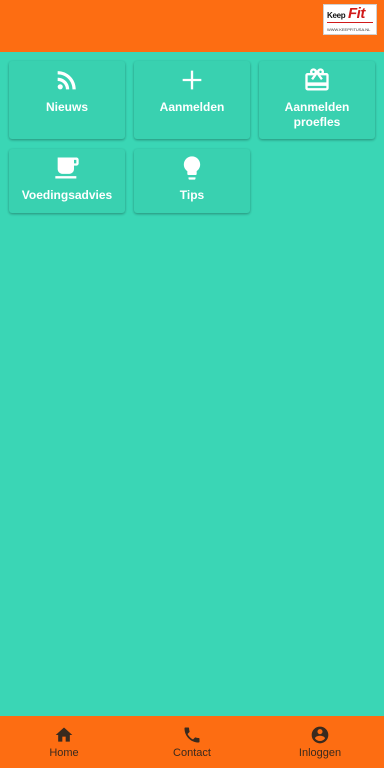  What do you see at coordinates (317, 79) in the screenshot?
I see `gift-icon` at bounding box center [317, 79].